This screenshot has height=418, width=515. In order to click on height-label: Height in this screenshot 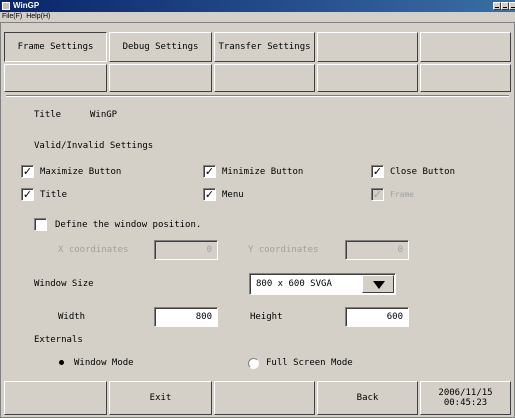, I will do `click(266, 317)`.